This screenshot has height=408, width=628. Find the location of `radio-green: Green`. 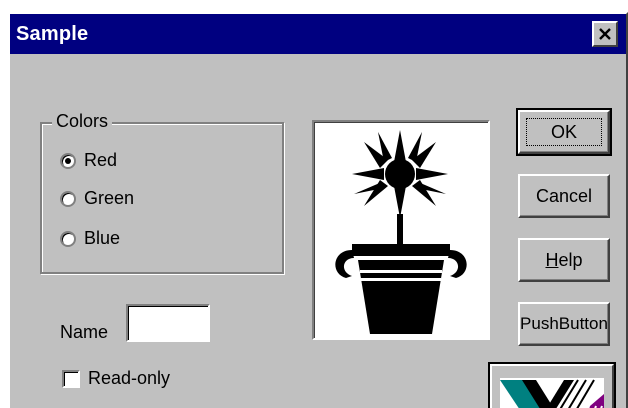

radio-green: Green is located at coordinates (97, 198).